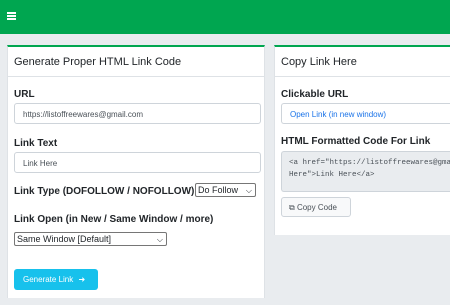  Describe the element at coordinates (292, 207) in the screenshot. I see `copy-icon: ⧉` at that location.